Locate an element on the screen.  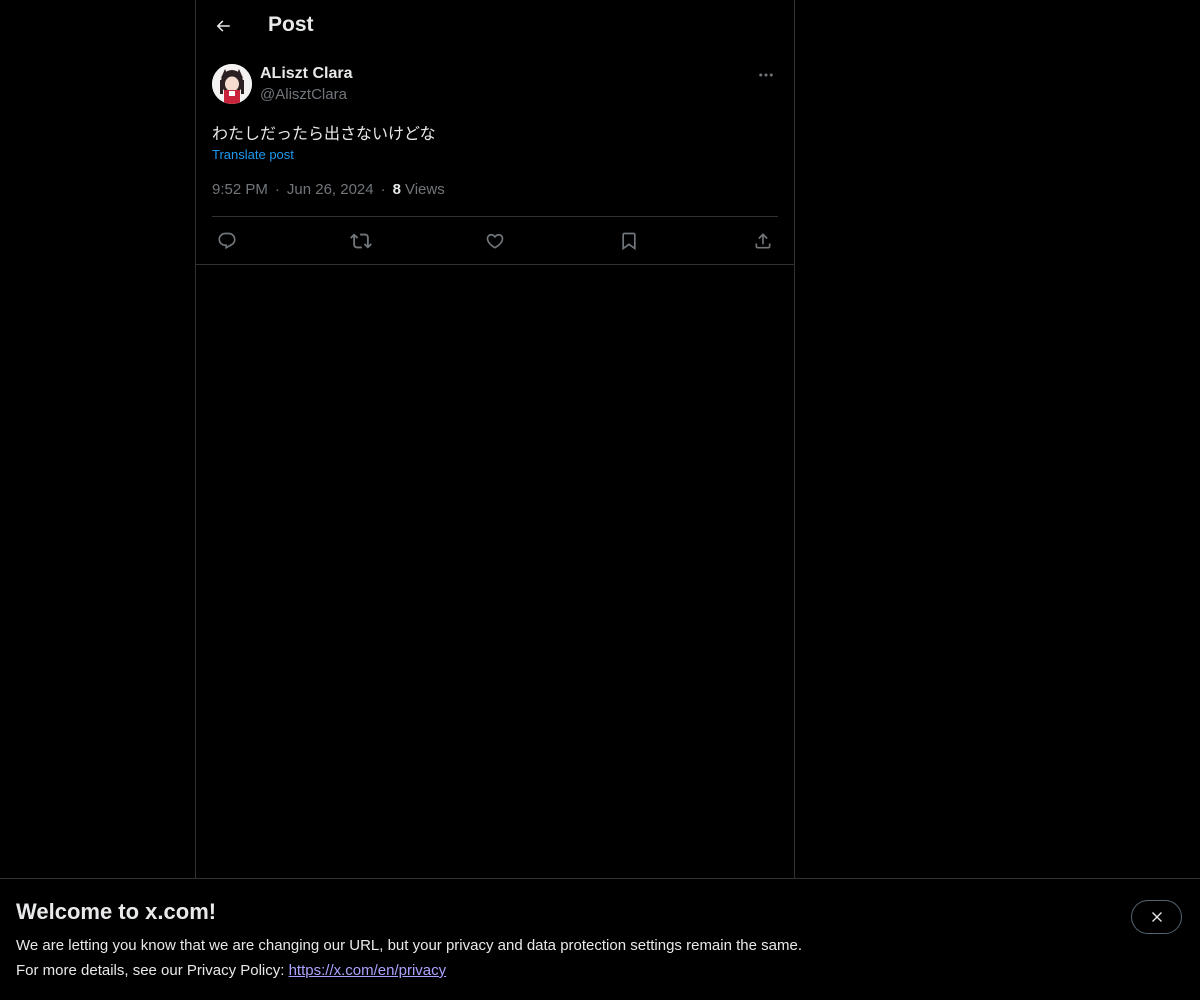
avatar is located at coordinates (232, 84).